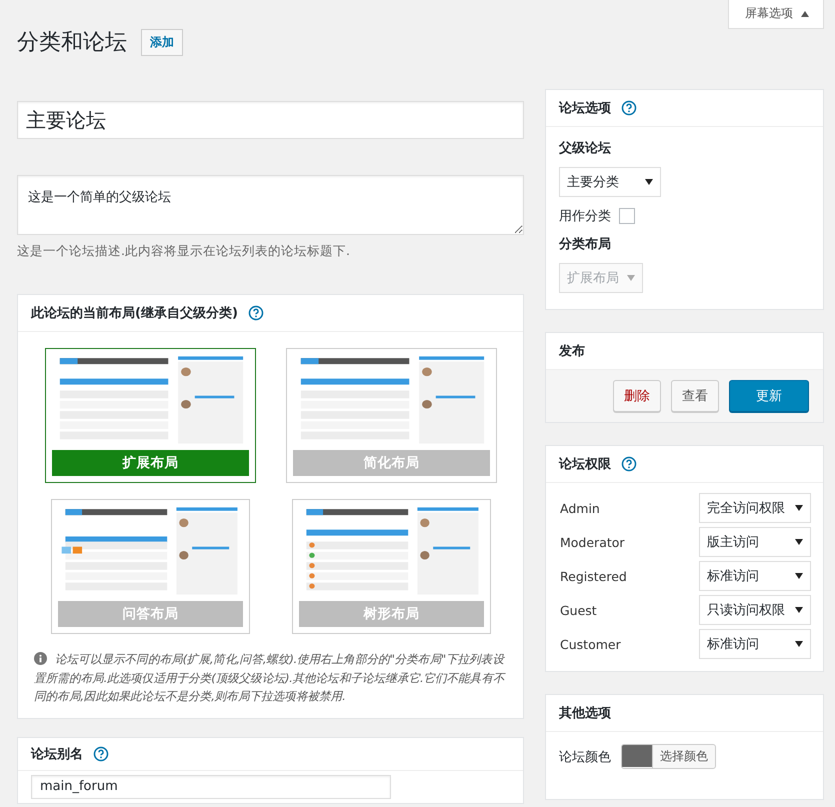 The image size is (835, 807). I want to click on panel-title: 此论坛的当前布局(继承自父级分类), so click(134, 313).